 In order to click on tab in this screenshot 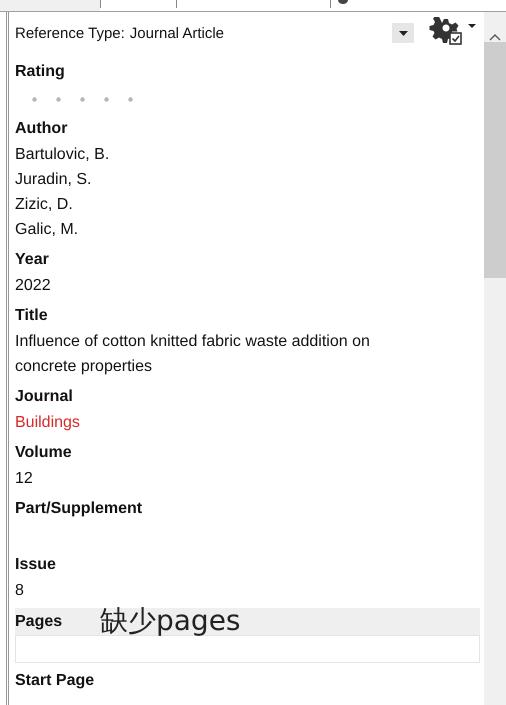, I will do `click(50, 5)`.